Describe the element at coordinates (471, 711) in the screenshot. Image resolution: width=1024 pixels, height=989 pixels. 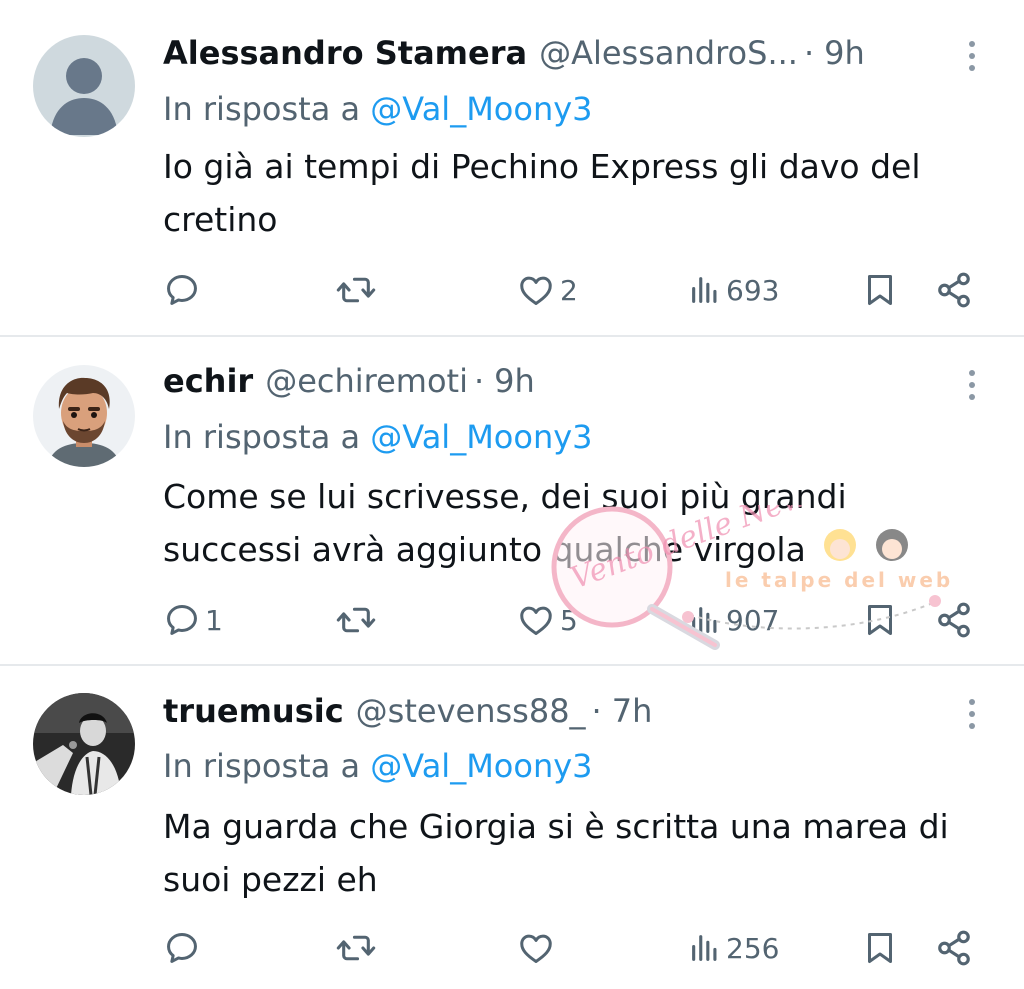
I see `author-handle: @stevenss88_` at that location.